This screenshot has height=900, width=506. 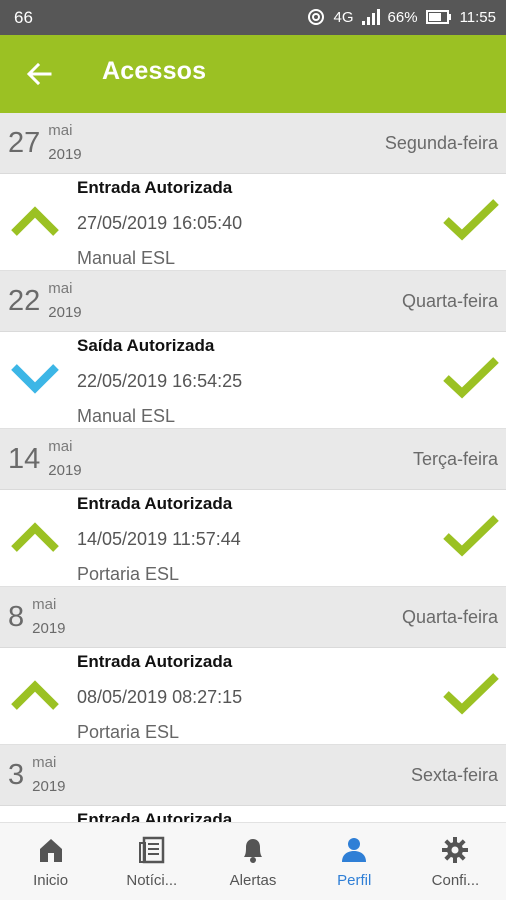 What do you see at coordinates (455, 459) in the screenshot?
I see `date-weekday: Terça-feira` at bounding box center [455, 459].